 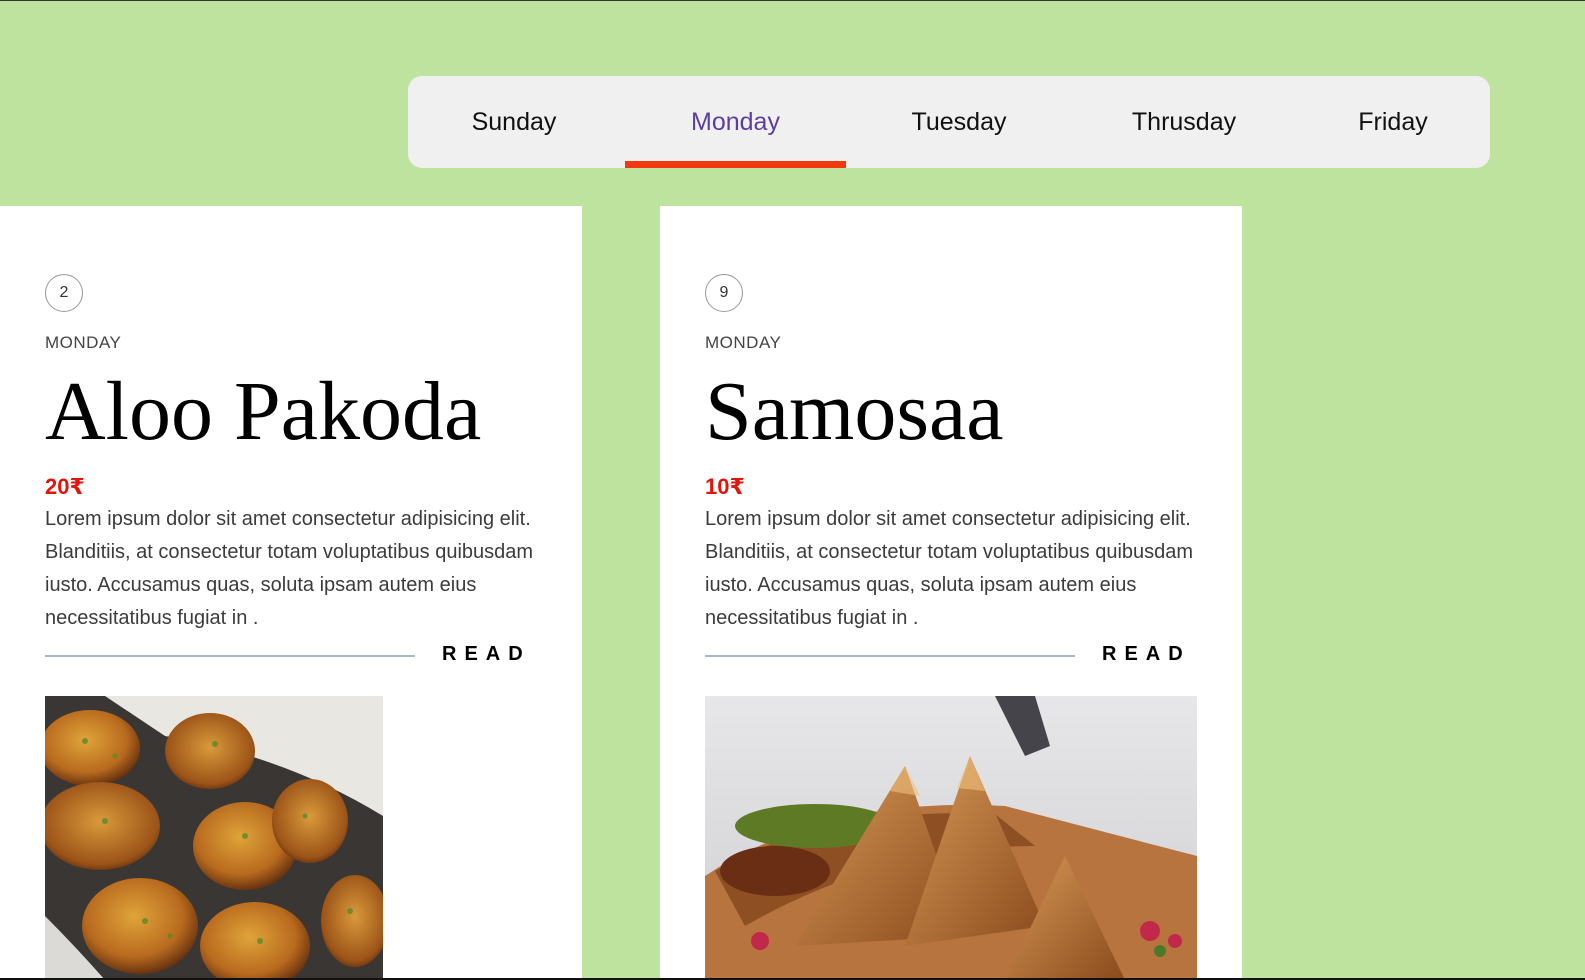 What do you see at coordinates (725, 486) in the screenshot?
I see `item-price: 10₹` at bounding box center [725, 486].